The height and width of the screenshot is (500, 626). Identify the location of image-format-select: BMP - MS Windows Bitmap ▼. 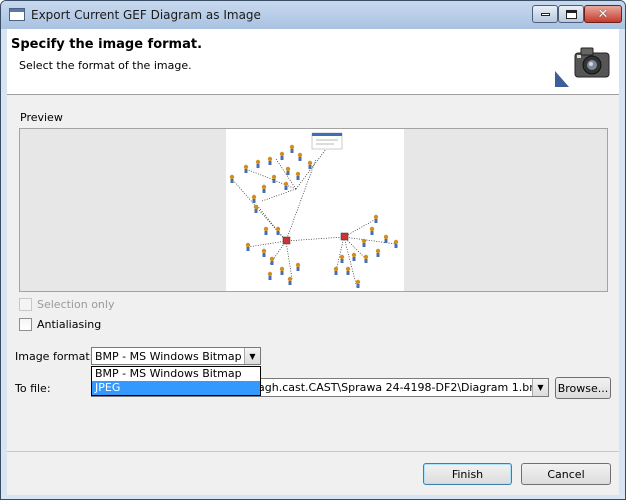
(176, 356).